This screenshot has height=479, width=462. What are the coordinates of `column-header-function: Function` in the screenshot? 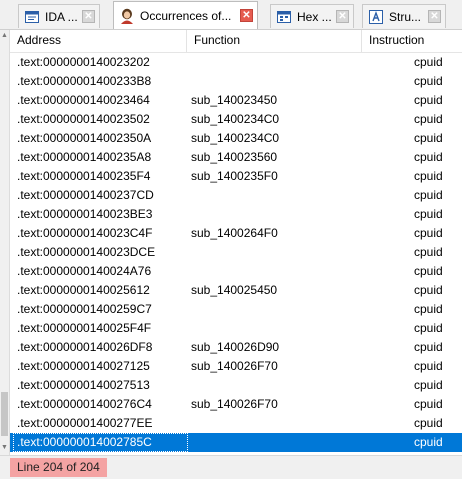 It's located at (274, 41).